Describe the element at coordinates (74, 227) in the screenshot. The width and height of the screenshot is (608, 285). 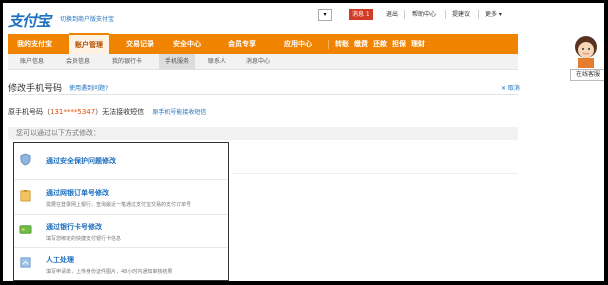
I see `method-title: 通过银行卡号修改` at that location.